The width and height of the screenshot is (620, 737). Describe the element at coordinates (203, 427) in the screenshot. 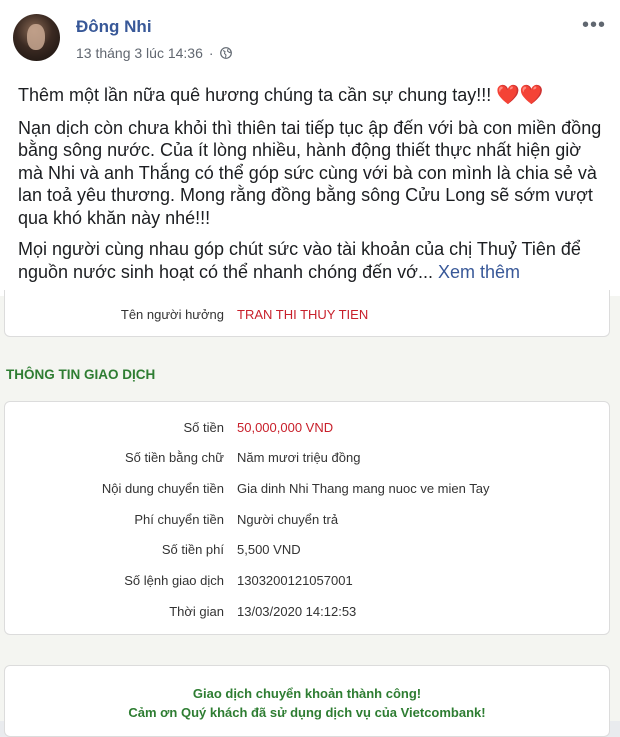

I see `detail-label: Số tiền` at that location.